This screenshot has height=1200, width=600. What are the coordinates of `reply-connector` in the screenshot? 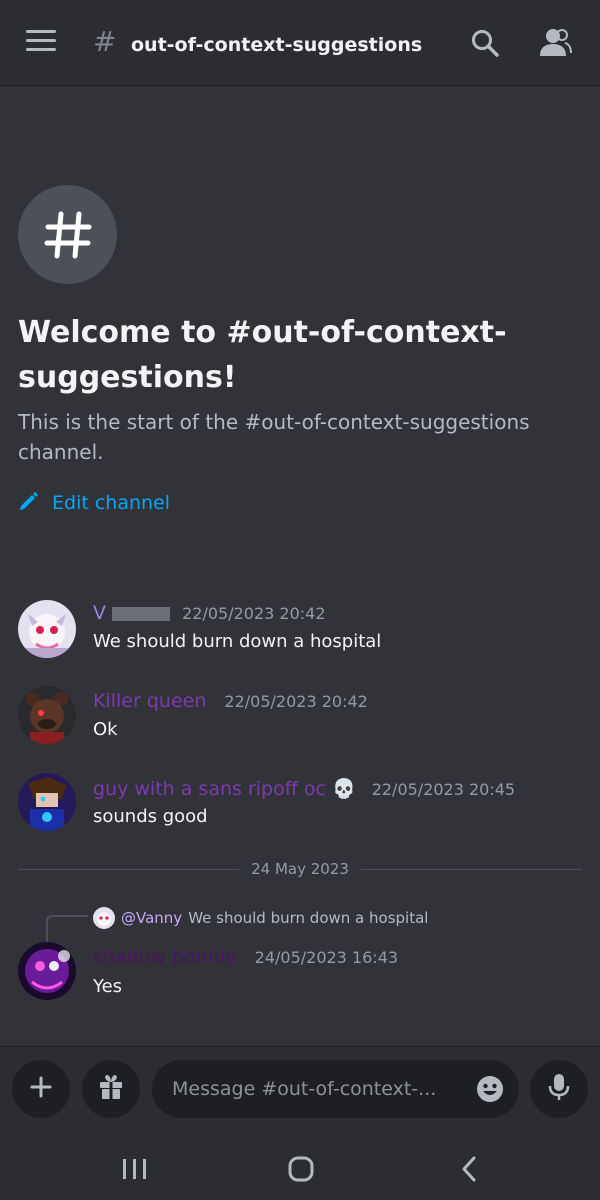 It's located at (67, 929).